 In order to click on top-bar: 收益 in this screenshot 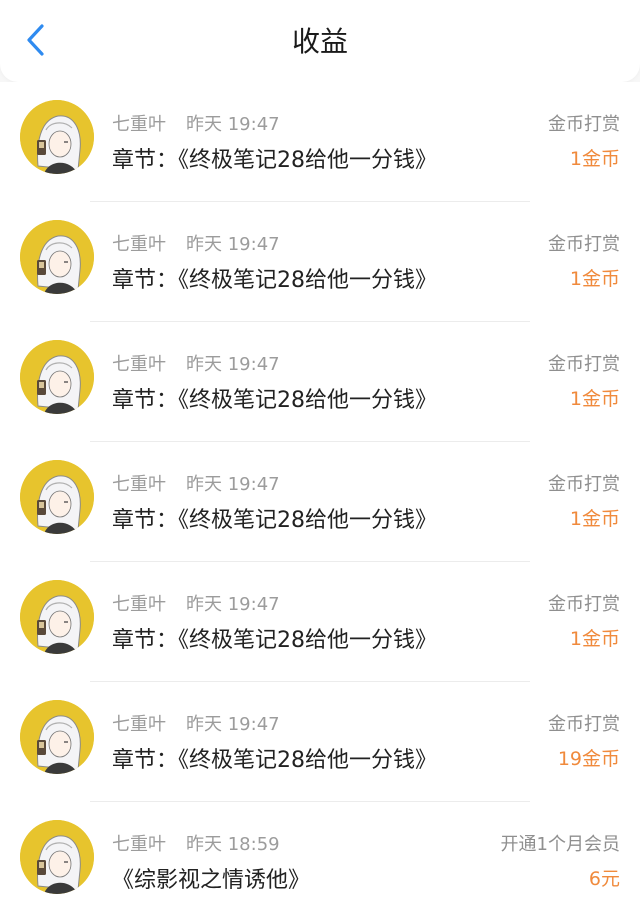, I will do `click(320, 41)`.